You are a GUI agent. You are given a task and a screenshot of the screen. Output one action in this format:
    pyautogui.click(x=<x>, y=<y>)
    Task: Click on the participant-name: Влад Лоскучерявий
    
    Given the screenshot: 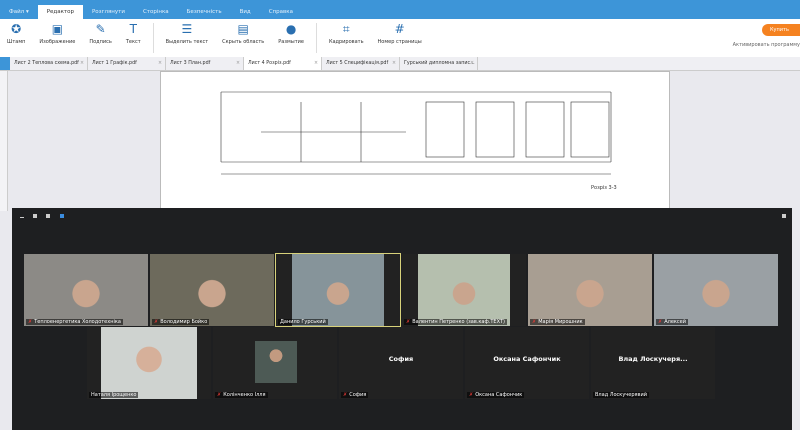 What is the action you would take?
    pyautogui.click(x=621, y=395)
    